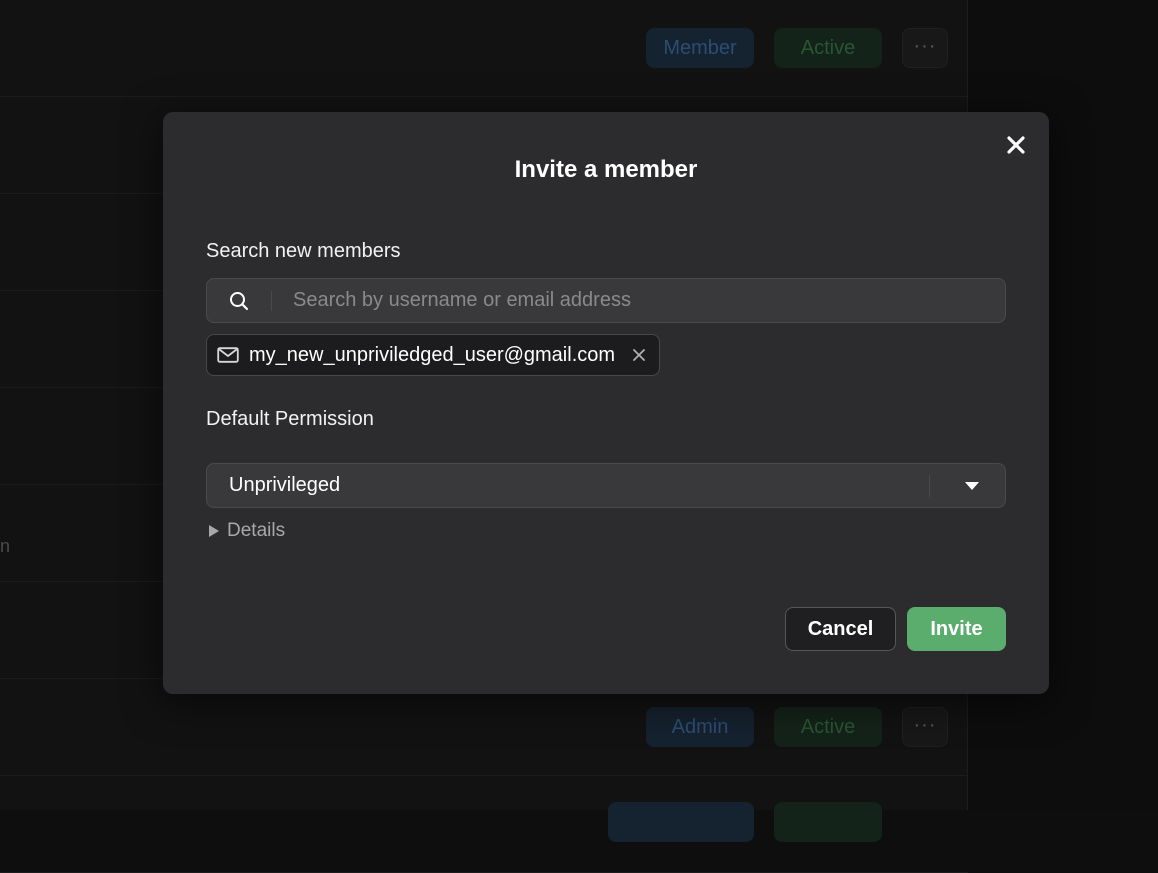  What do you see at coordinates (239, 301) in the screenshot?
I see `search-icon` at bounding box center [239, 301].